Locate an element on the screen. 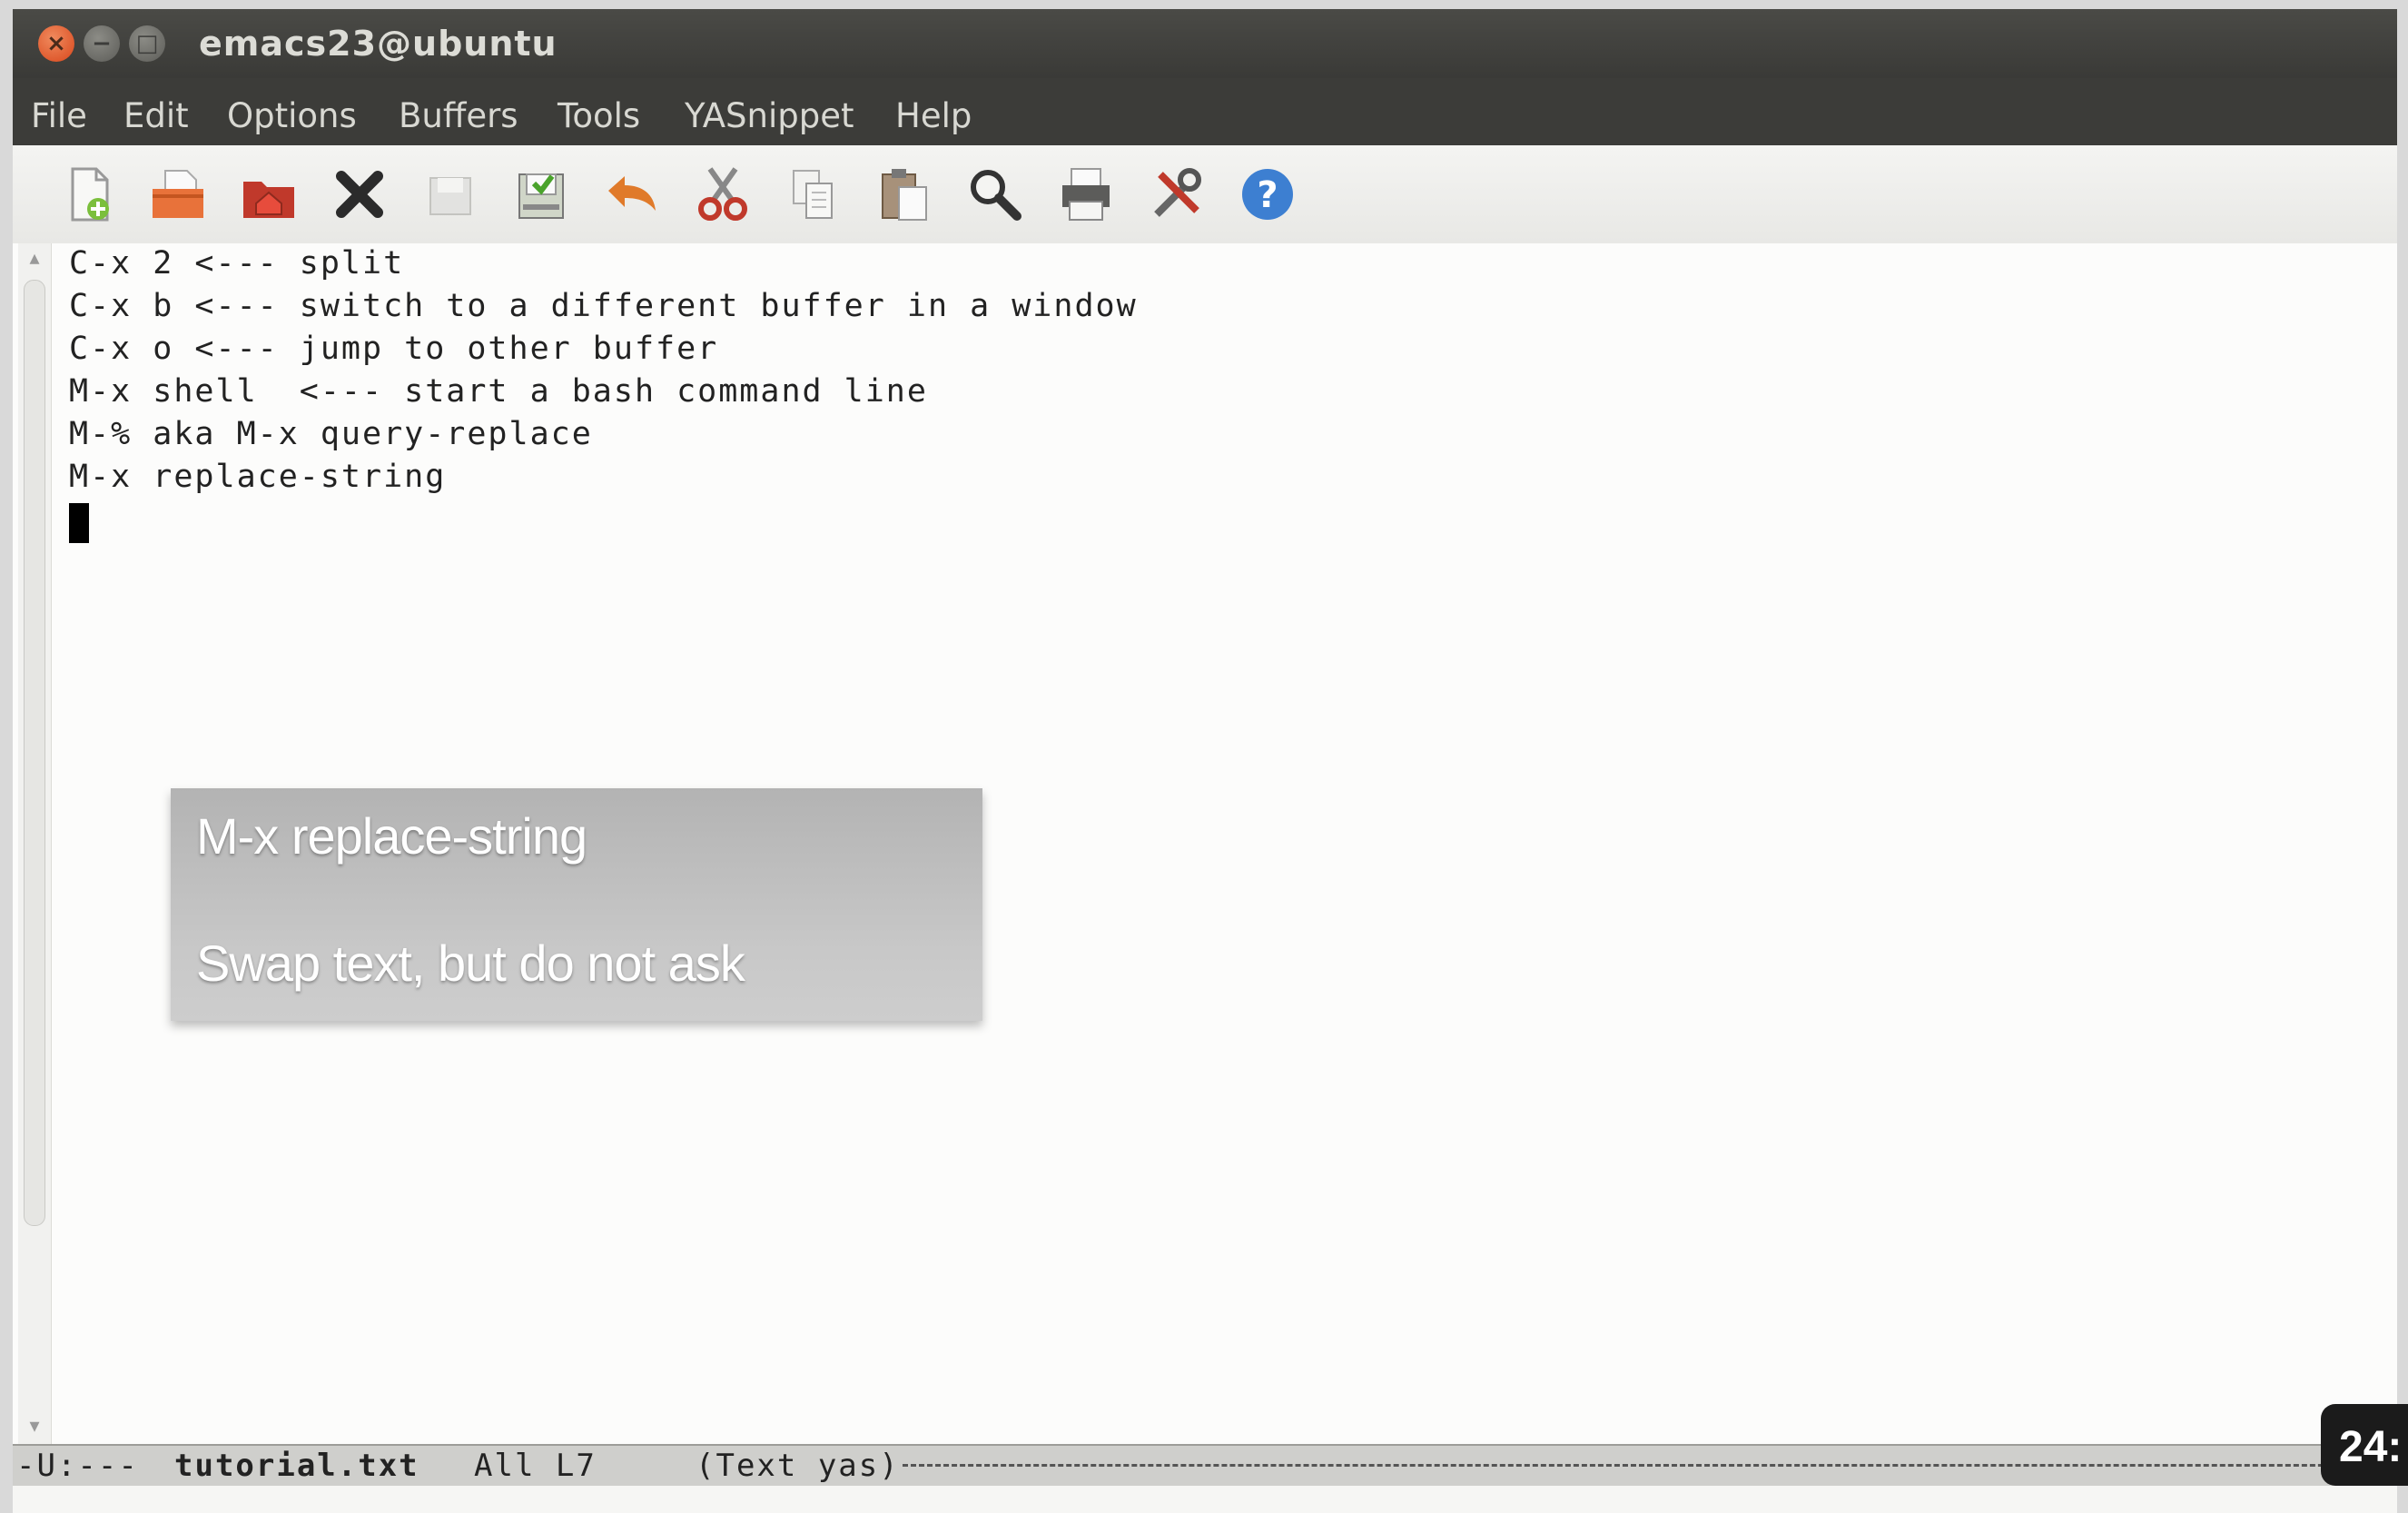 The height and width of the screenshot is (1513, 2408). save-button is located at coordinates (450, 195).